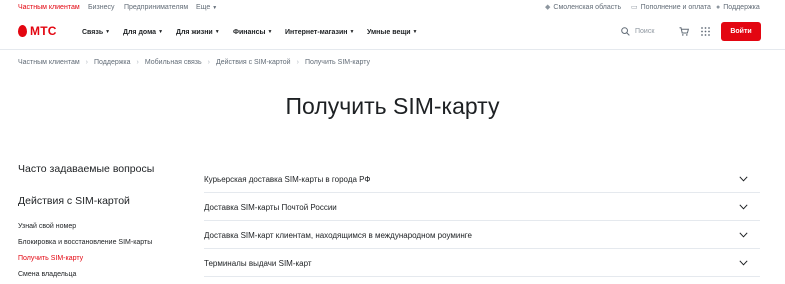 This screenshot has width=785, height=284. I want to click on segment-business: Бизнесу, so click(101, 8).